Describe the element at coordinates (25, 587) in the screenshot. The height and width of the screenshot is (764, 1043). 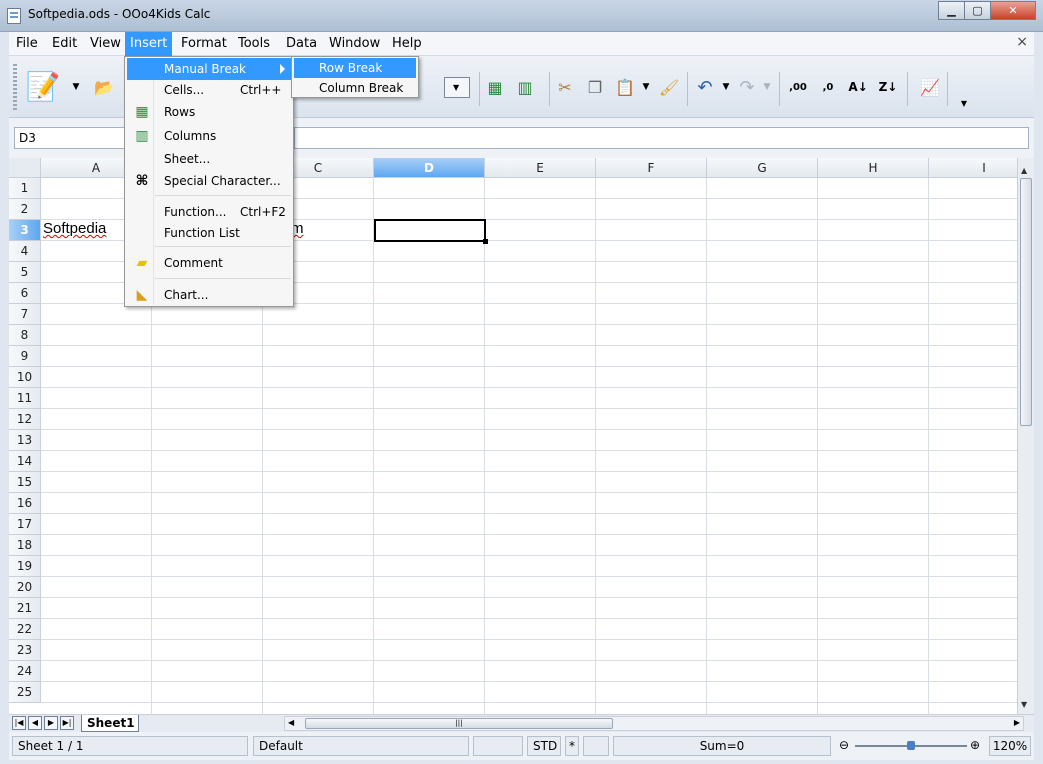
I see `row-header: 20` at that location.